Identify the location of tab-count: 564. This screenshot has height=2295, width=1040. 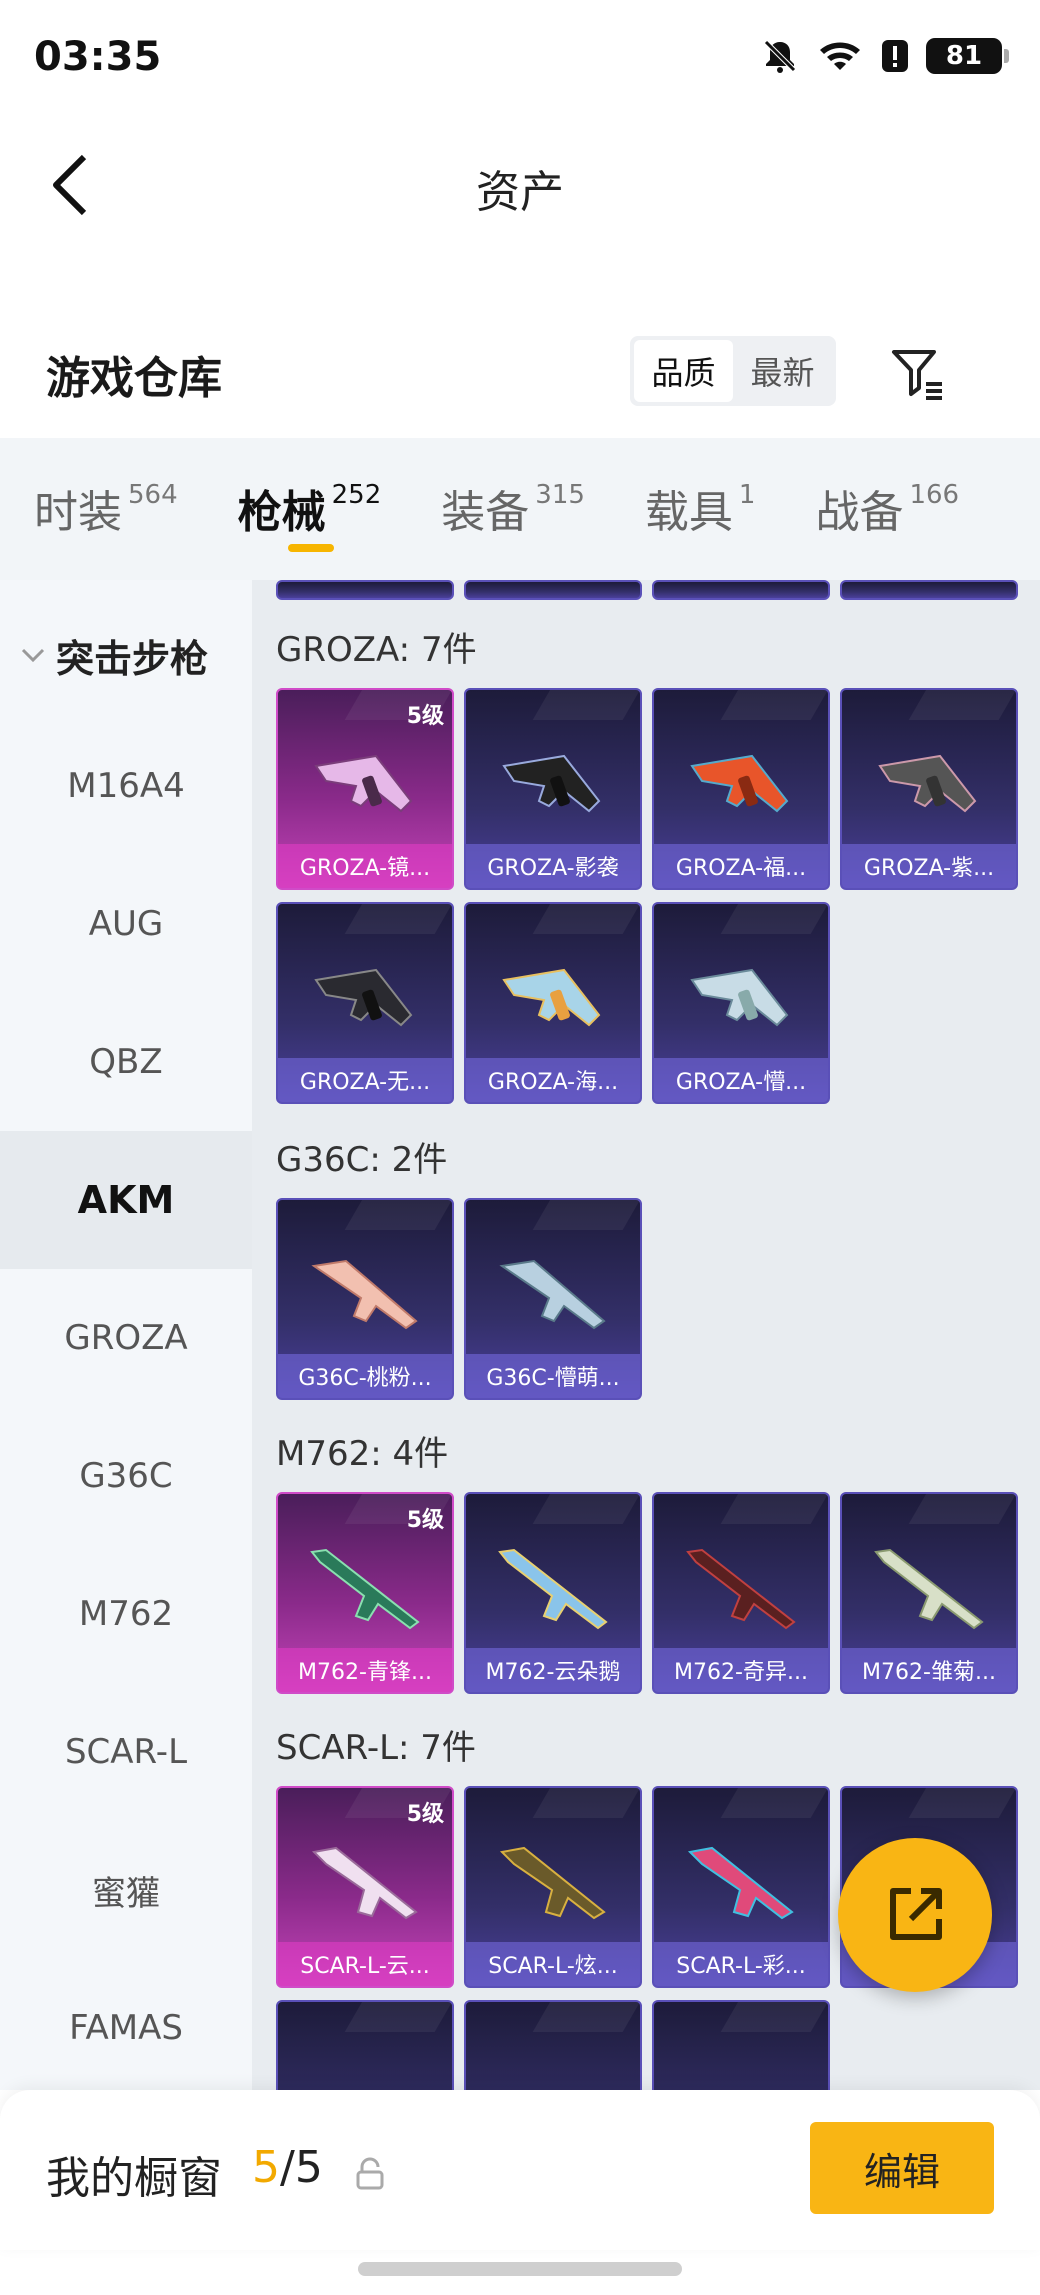
(153, 495).